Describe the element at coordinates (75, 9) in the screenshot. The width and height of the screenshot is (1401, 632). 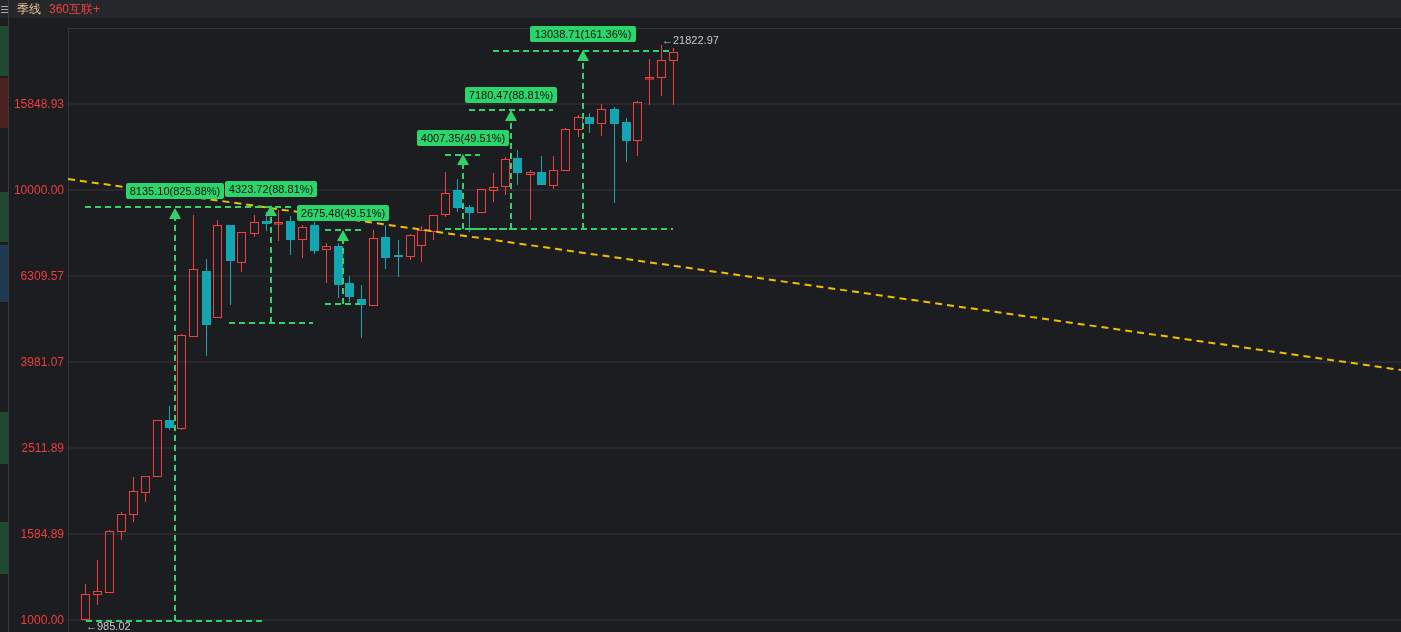
I see `stock-title: 360互联+` at that location.